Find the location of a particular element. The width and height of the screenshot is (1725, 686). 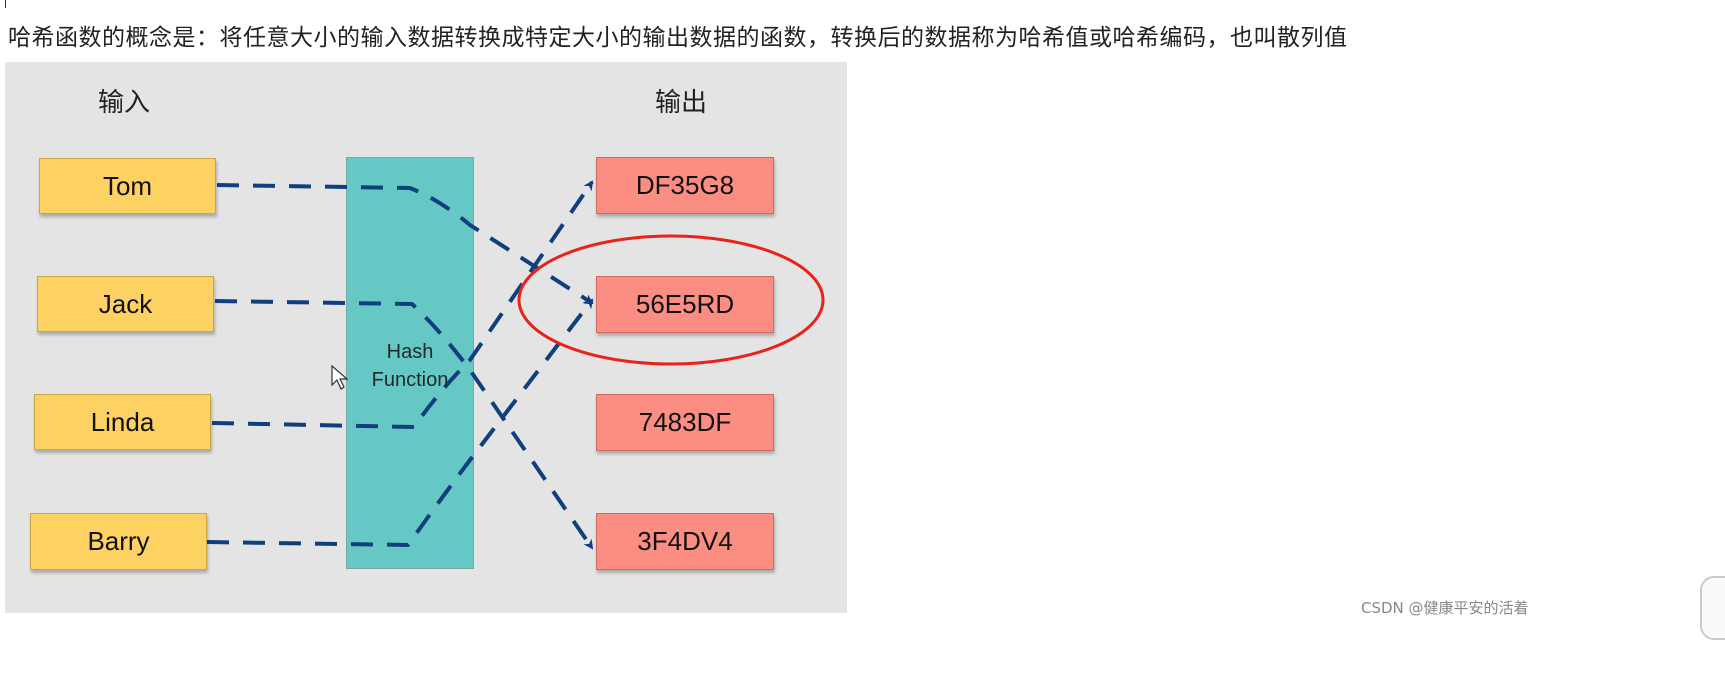

output-box-56E5RD: 56E5RD is located at coordinates (685, 304).